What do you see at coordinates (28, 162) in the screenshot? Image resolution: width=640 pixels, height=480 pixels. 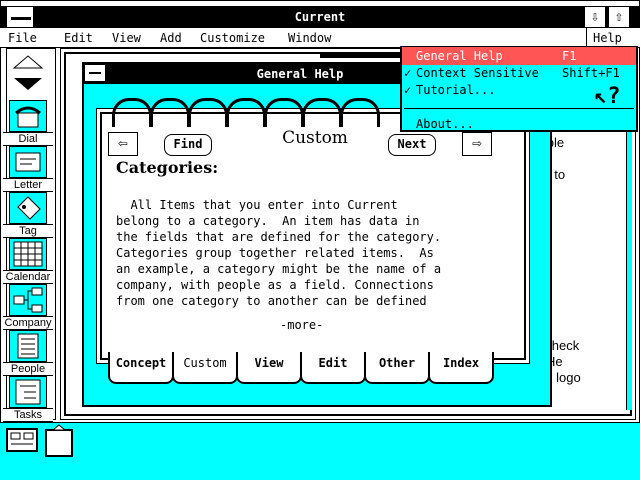 I see `letter-icon` at bounding box center [28, 162].